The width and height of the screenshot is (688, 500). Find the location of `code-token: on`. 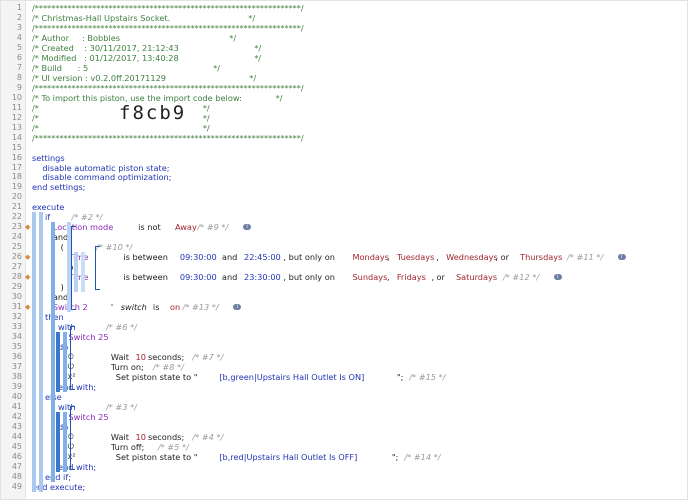

code-token: on is located at coordinates (175, 307).